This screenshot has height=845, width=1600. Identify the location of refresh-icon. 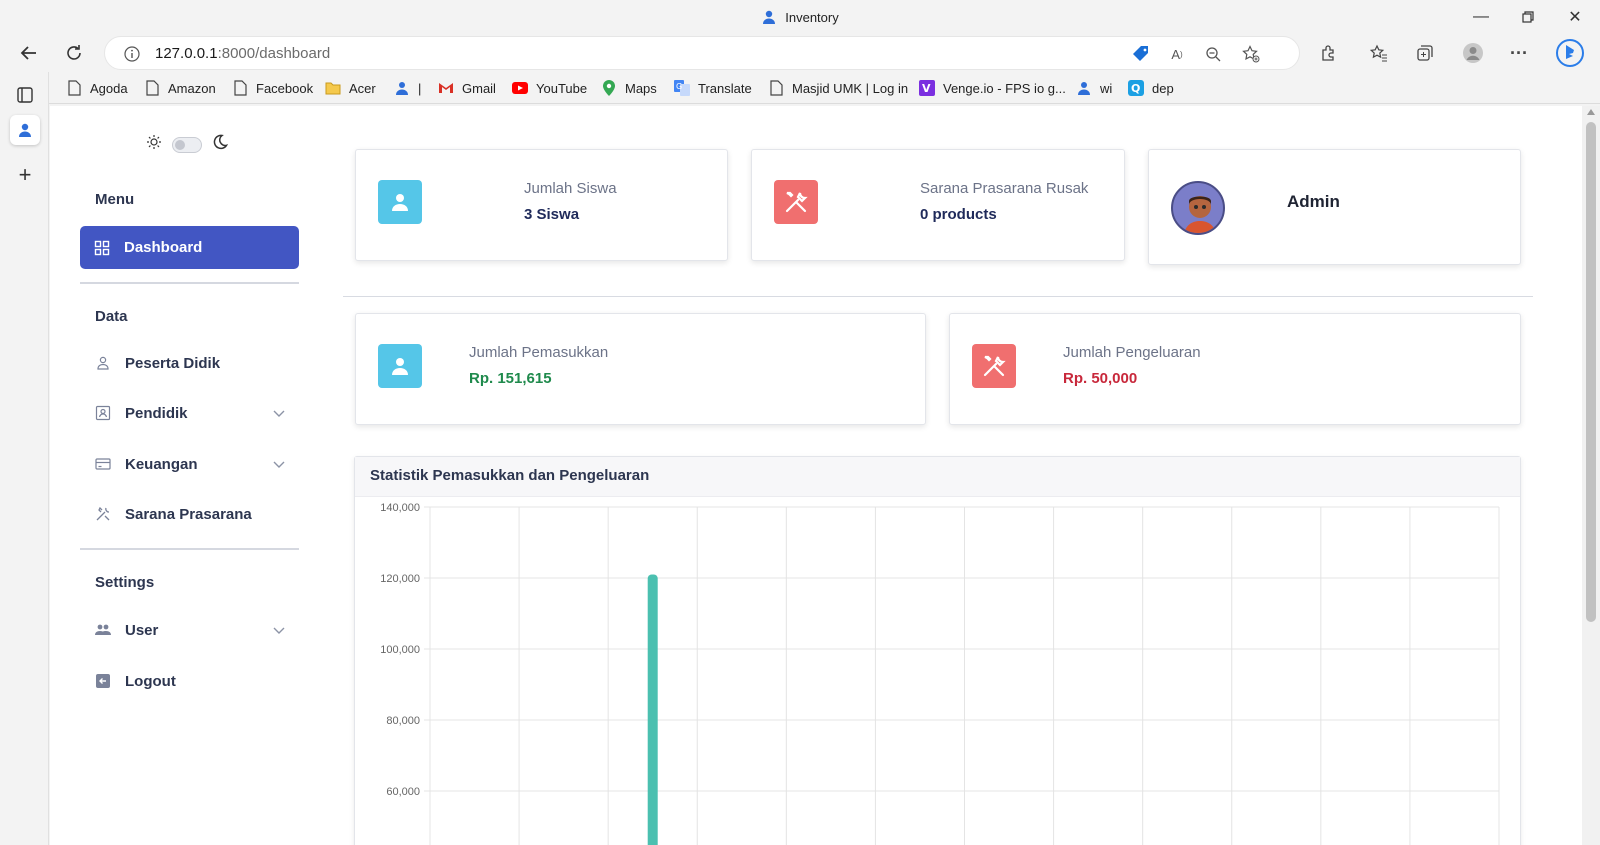
(74, 53).